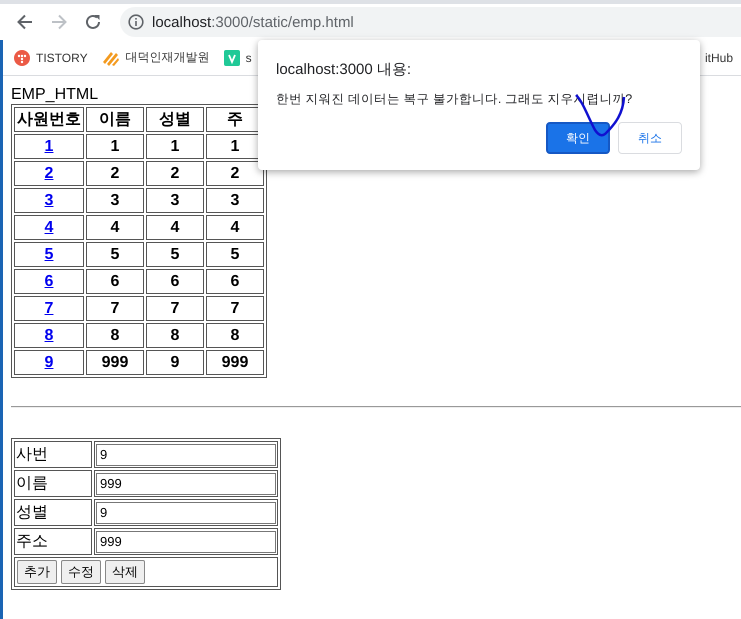  What do you see at coordinates (49, 281) in the screenshot?
I see `employee-link: 6` at bounding box center [49, 281].